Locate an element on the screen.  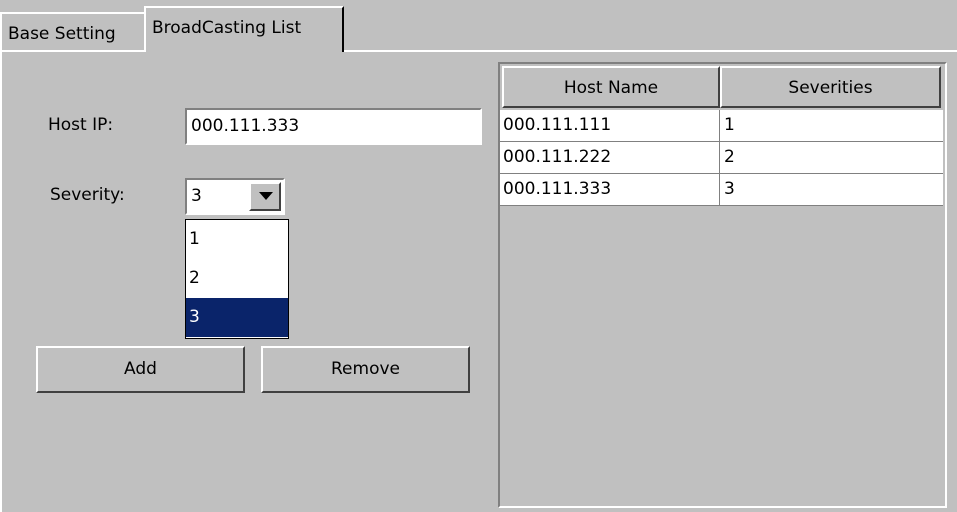
tab-broadcasting-list: BroadCasting List is located at coordinates (244, 29).